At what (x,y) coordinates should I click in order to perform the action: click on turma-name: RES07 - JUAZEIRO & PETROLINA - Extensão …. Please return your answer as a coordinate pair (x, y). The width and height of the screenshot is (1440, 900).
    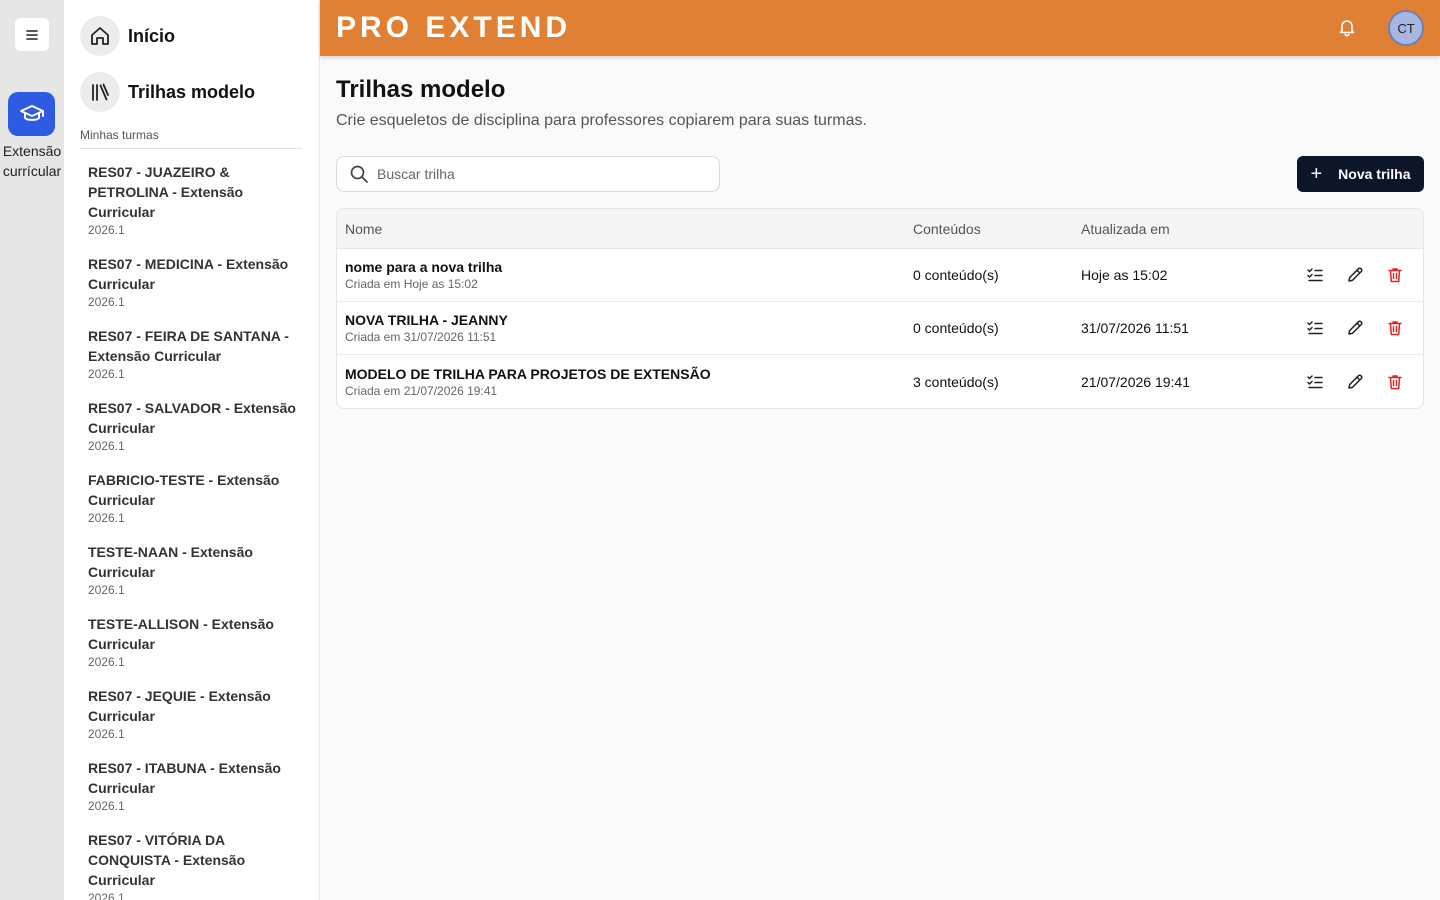
    Looking at the image, I should click on (166, 192).